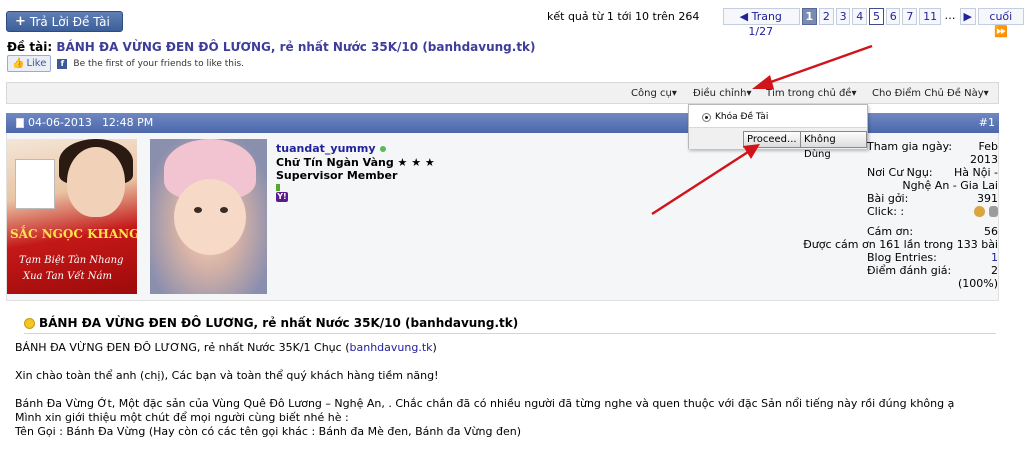 This screenshot has width=1024, height=467. Describe the element at coordinates (762, 130) in the screenshot. I see `annotation-arrows` at that location.